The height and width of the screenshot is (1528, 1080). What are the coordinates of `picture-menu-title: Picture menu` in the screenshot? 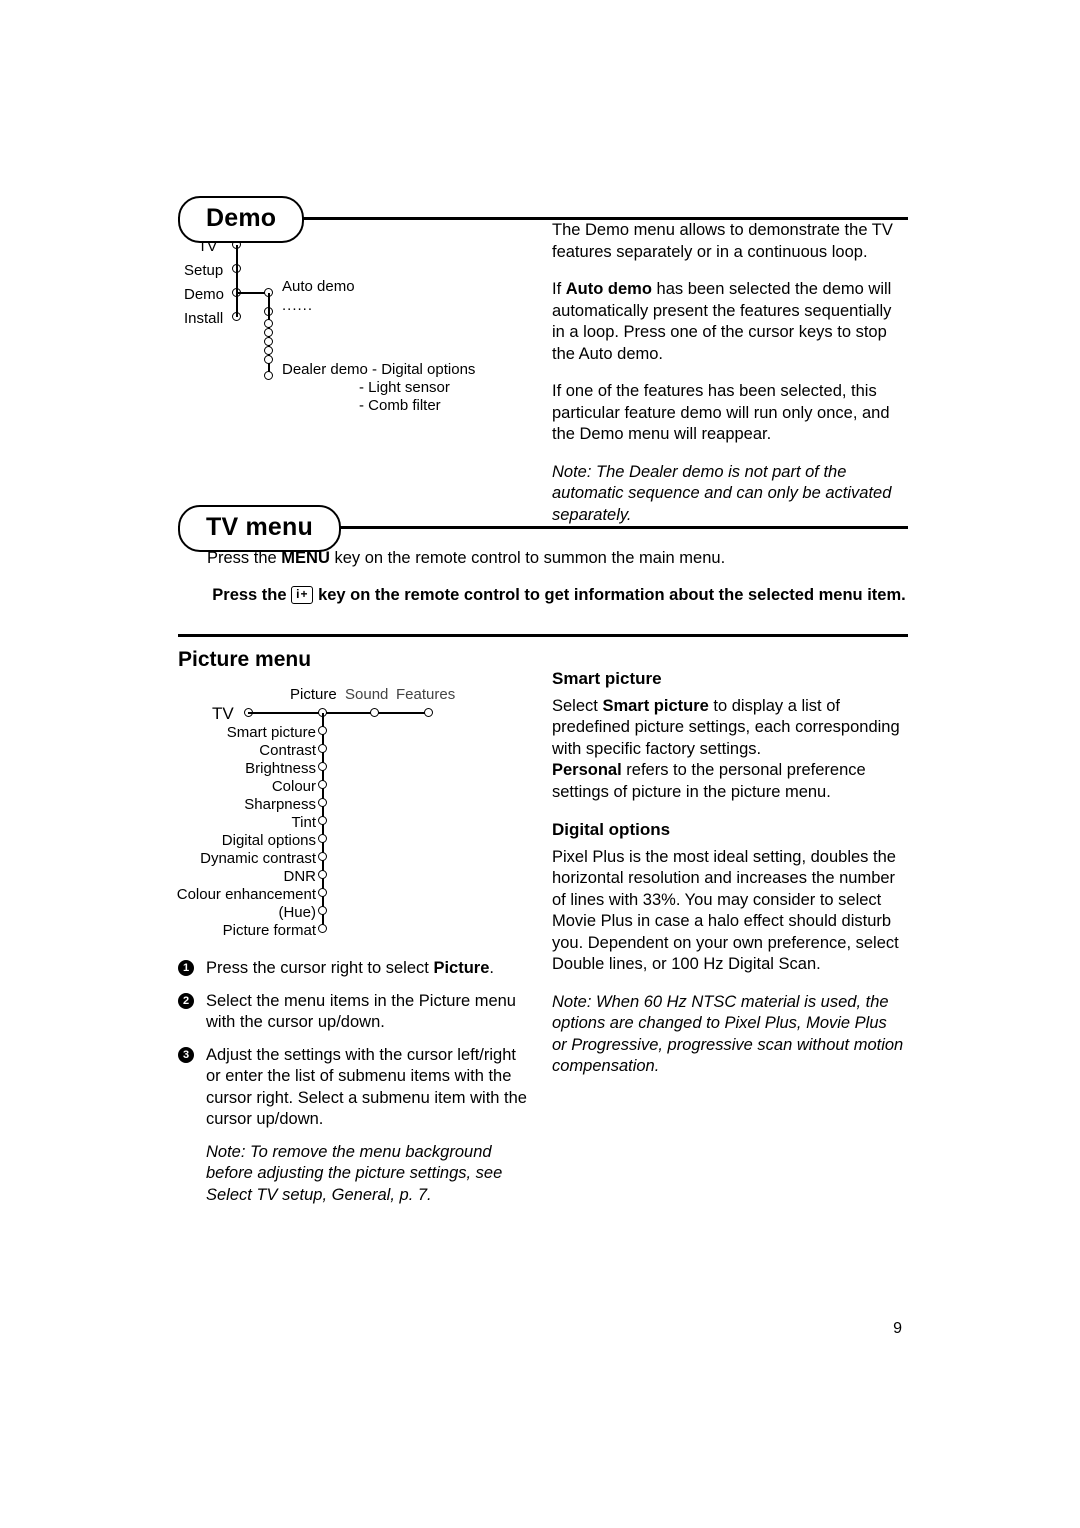 It's located at (245, 659).